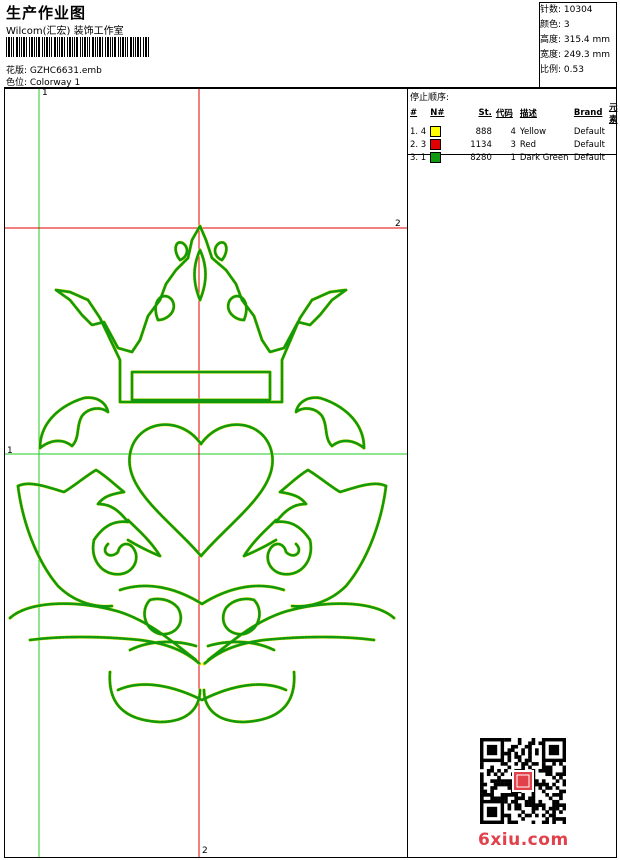 This screenshot has height=860, width=620. What do you see at coordinates (418, 144) in the screenshot?
I see `row-seq: 2. 3` at bounding box center [418, 144].